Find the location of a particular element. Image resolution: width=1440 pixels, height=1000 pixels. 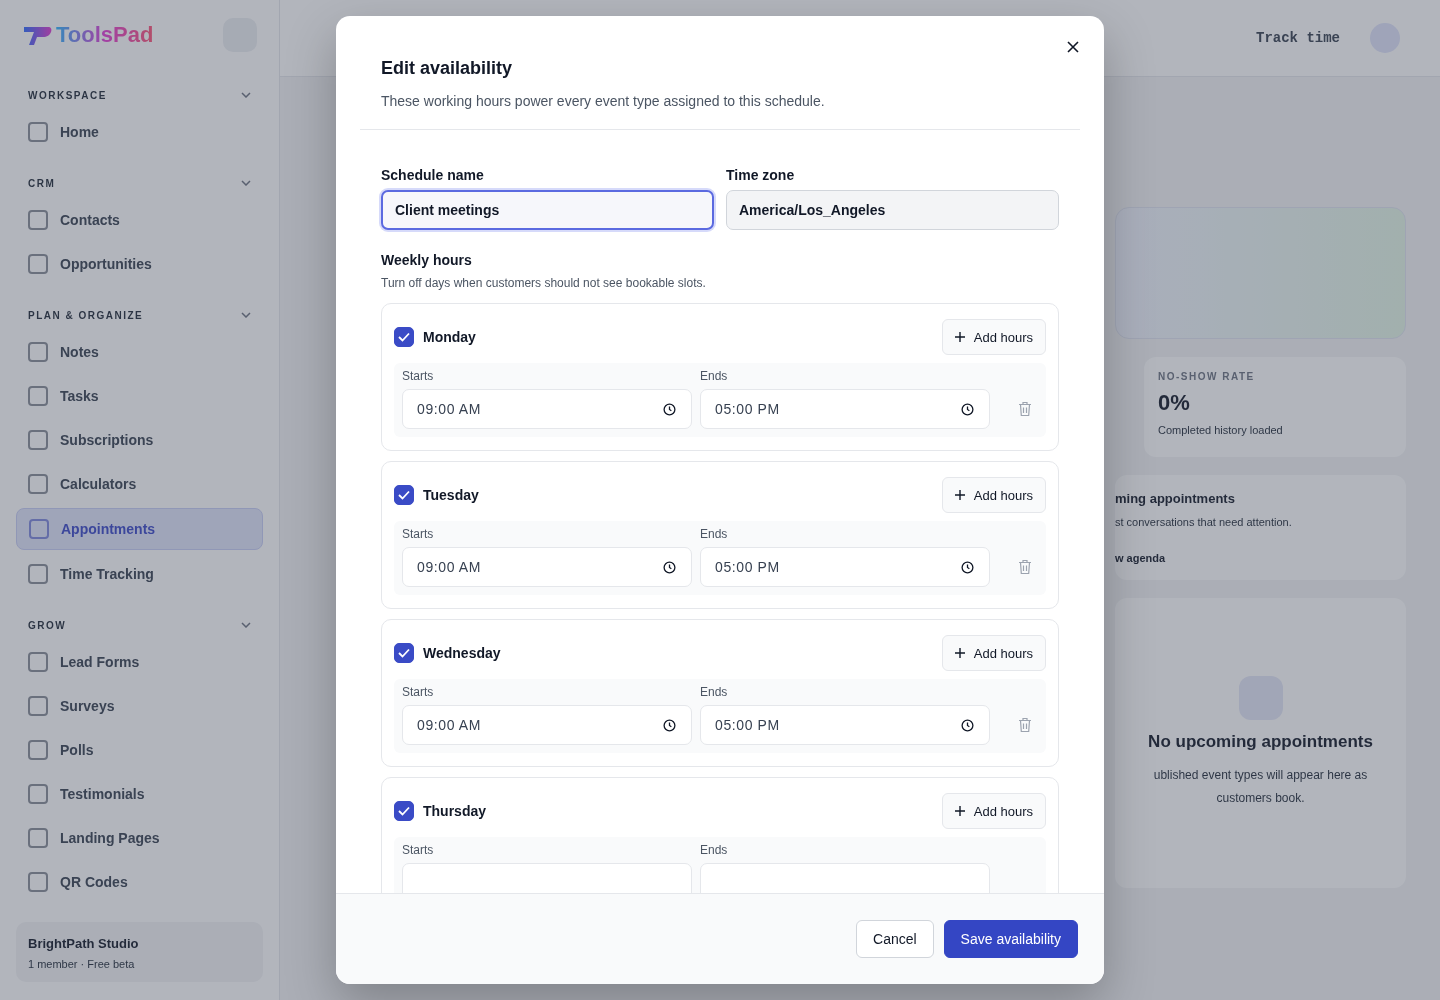

nav-item: QR Codes is located at coordinates (139, 882).